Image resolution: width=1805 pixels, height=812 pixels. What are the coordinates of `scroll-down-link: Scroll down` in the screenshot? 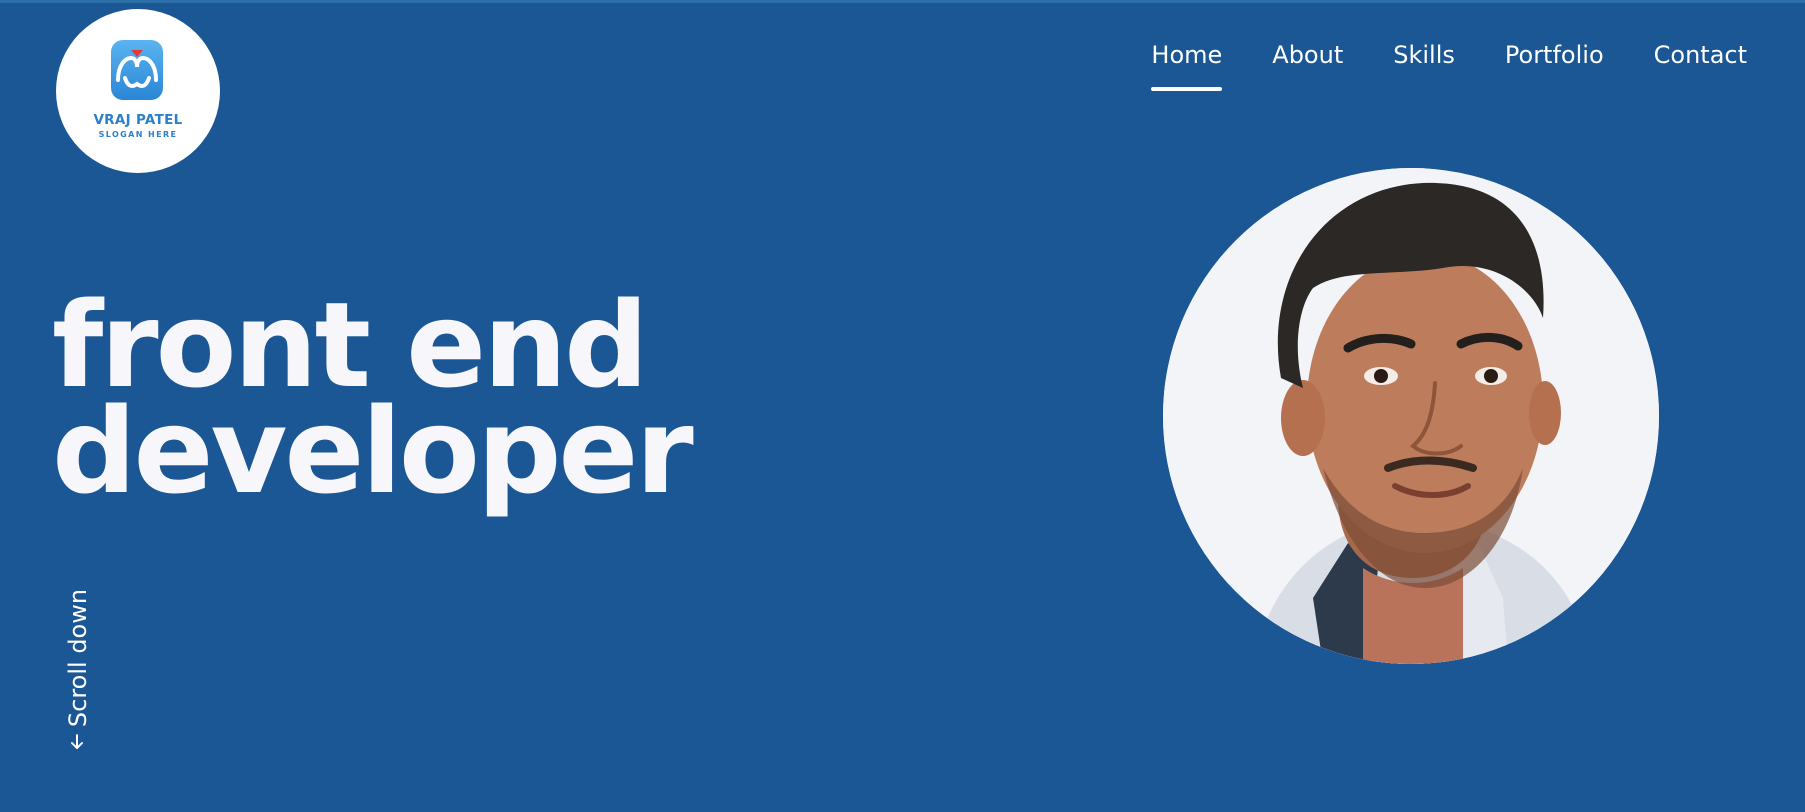 It's located at (78, 670).